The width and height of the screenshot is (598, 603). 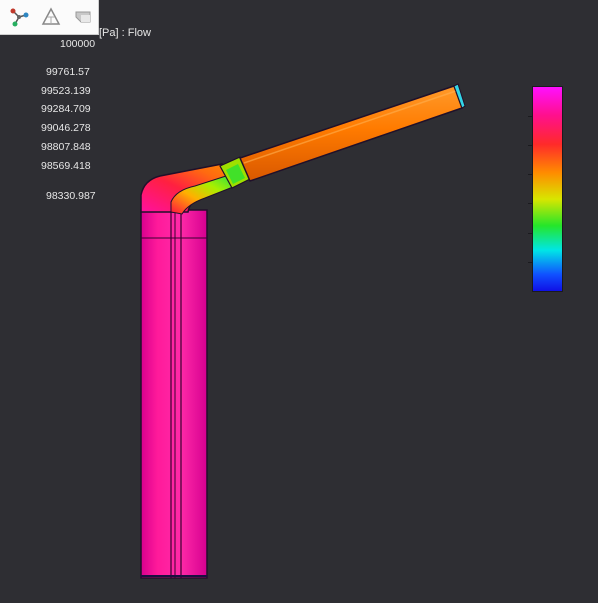 I want to click on view-toolbar, so click(x=49, y=17).